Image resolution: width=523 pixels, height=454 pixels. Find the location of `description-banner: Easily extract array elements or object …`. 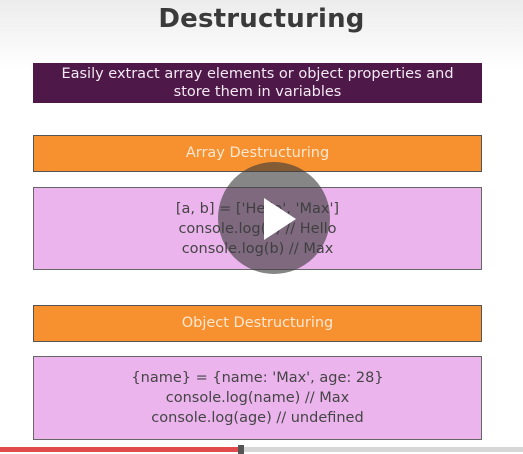

description-banner: Easily extract array elements or object … is located at coordinates (257, 83).